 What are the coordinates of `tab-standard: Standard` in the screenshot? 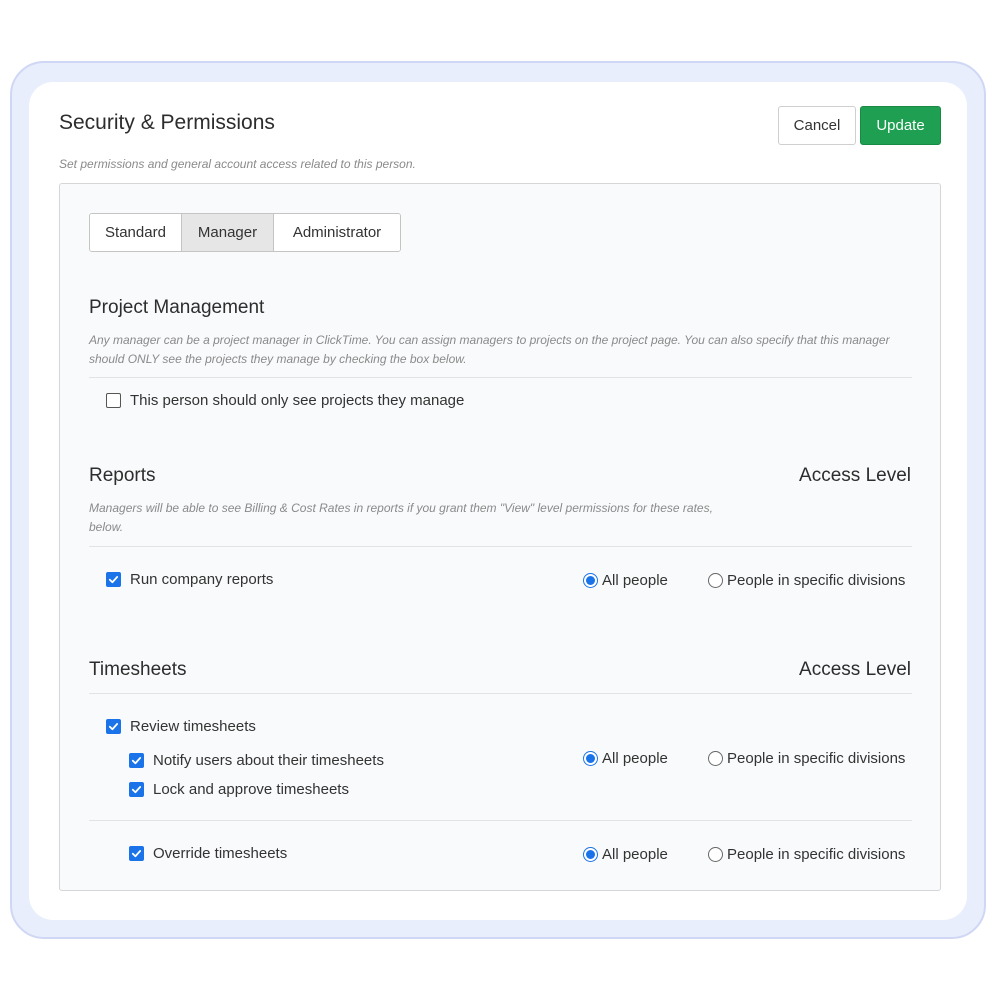 It's located at (136, 232).